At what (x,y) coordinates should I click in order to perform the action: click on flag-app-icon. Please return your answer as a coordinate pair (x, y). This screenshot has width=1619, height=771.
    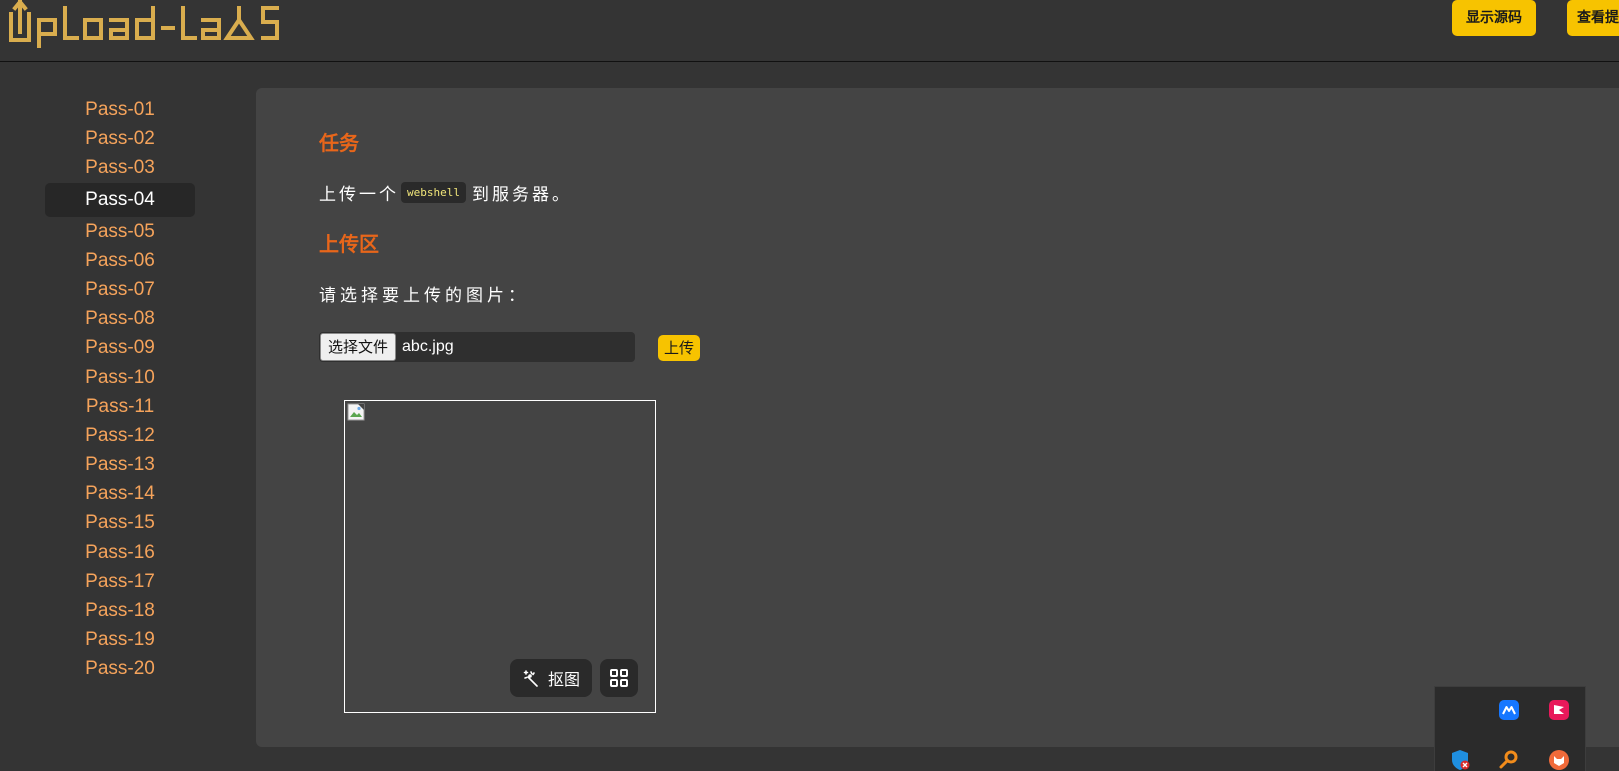
    Looking at the image, I should click on (1559, 710).